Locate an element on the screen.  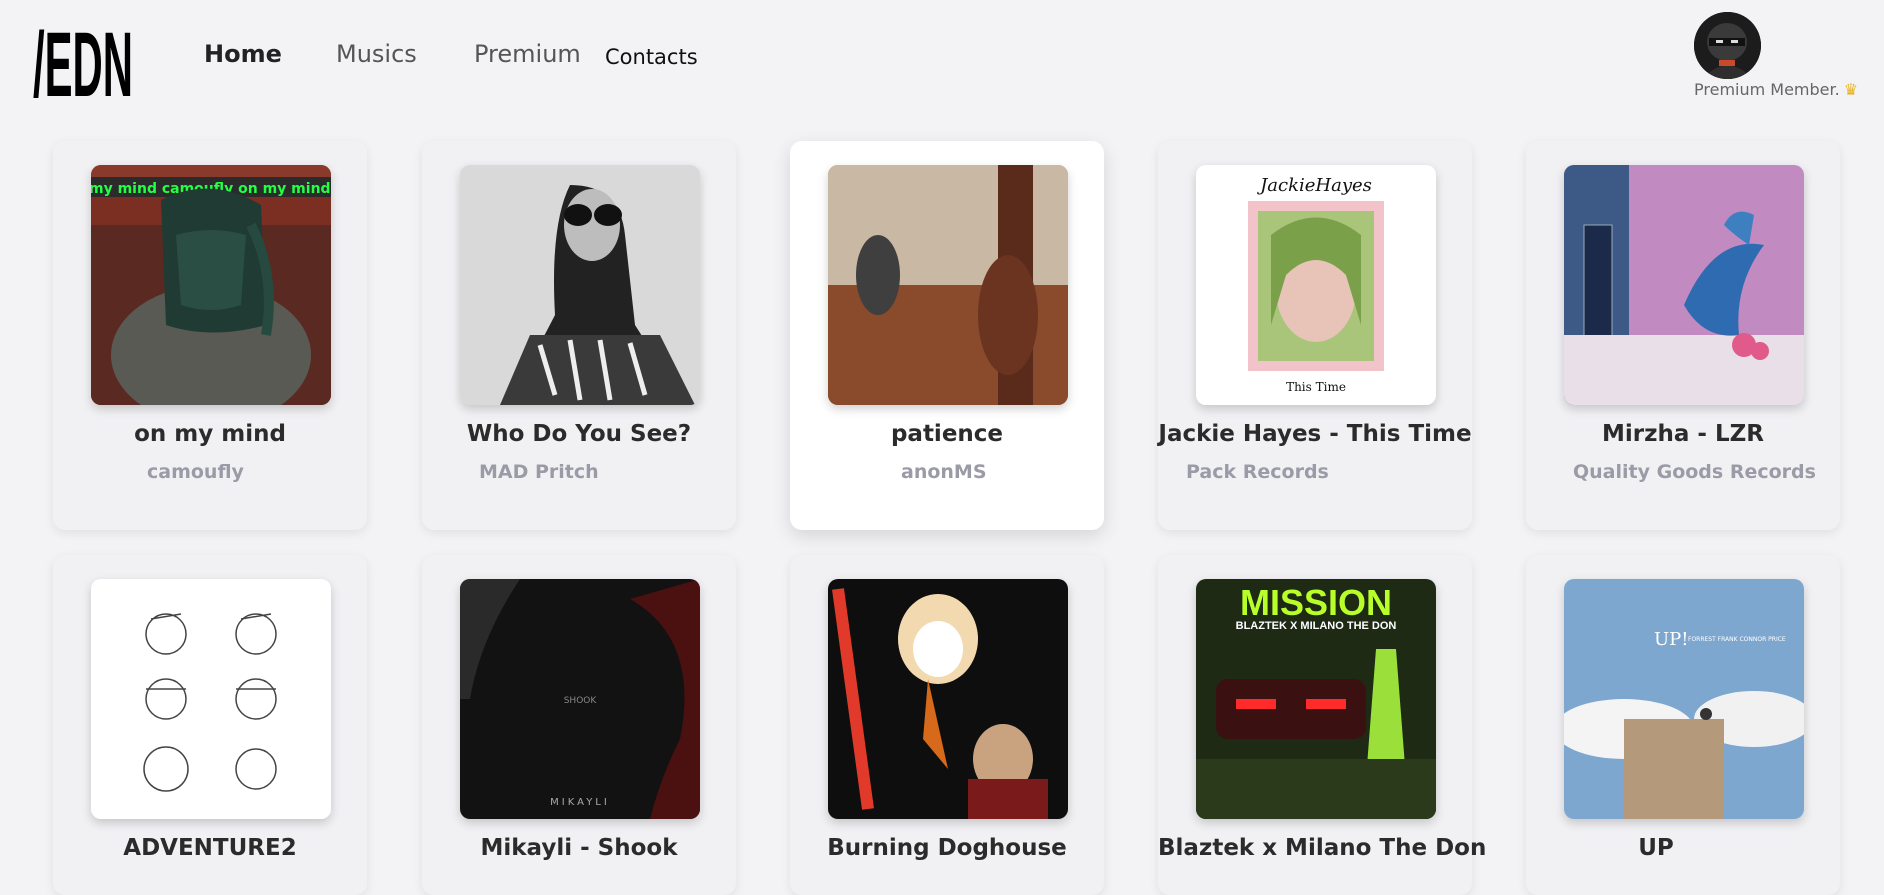
track-cover: SHOOK MIKAYLI is located at coordinates (580, 699).